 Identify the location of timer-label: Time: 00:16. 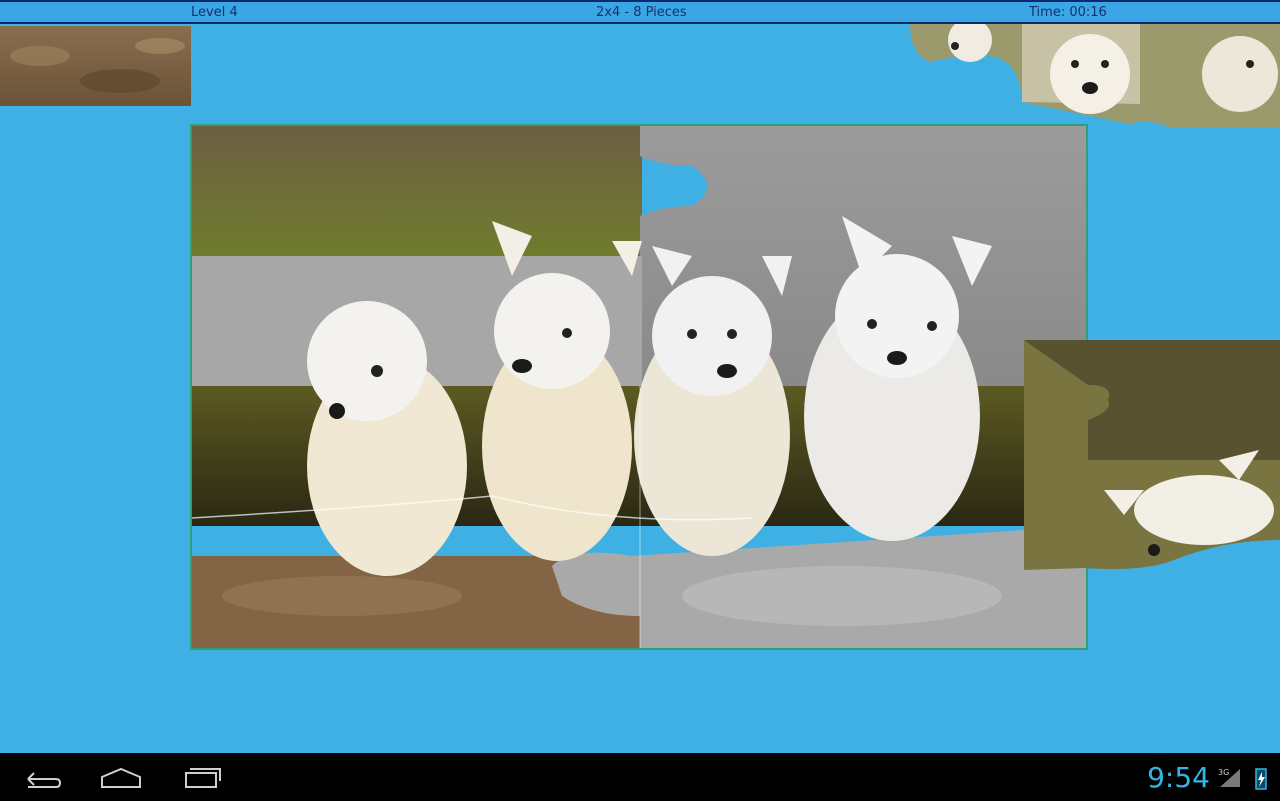
(1068, 12).